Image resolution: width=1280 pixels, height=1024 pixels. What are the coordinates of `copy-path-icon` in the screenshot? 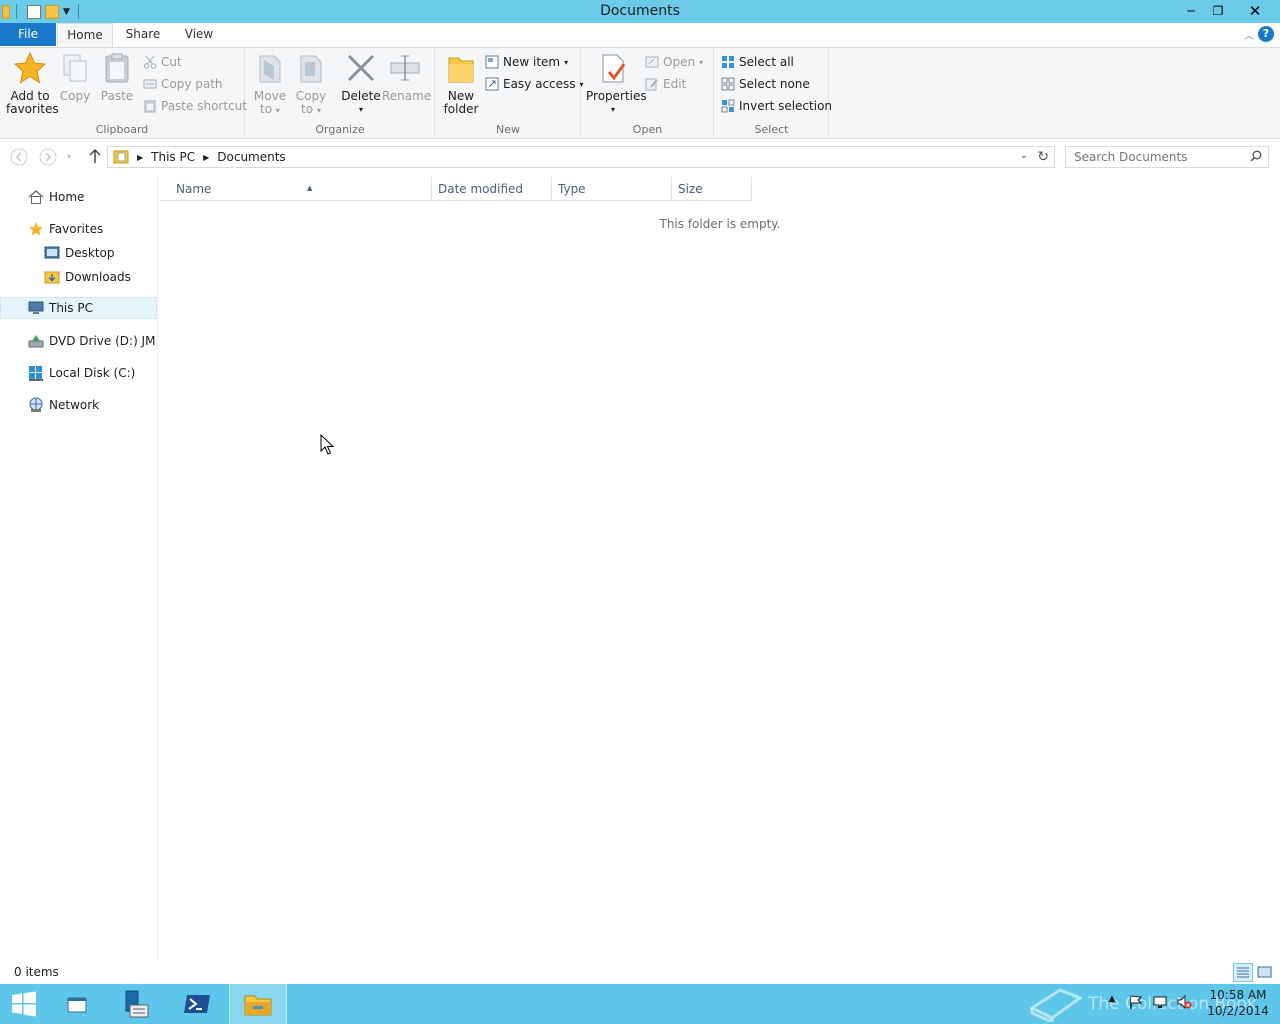 It's located at (150, 84).